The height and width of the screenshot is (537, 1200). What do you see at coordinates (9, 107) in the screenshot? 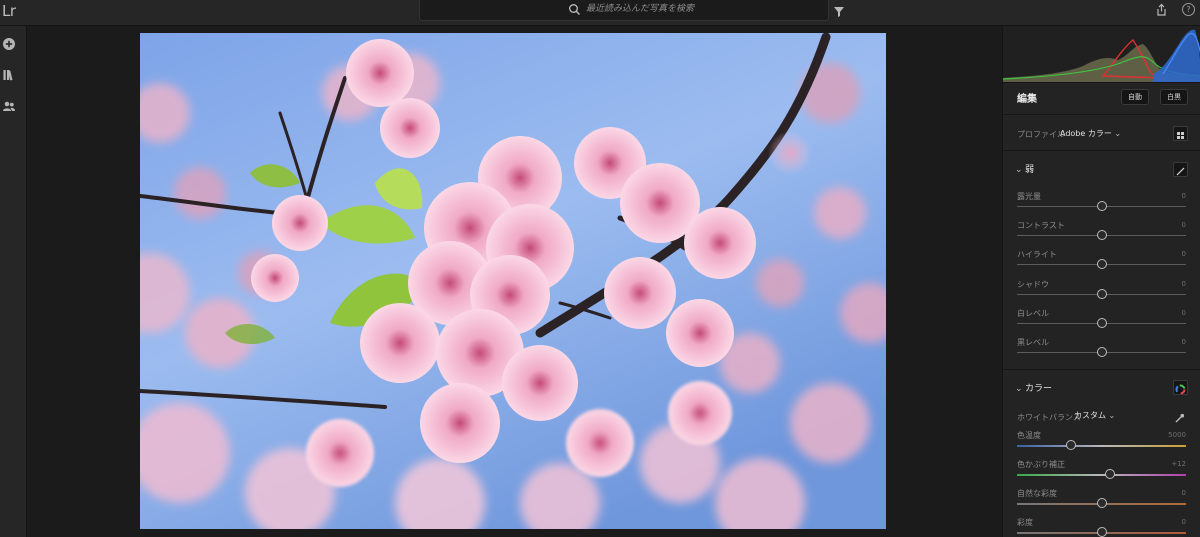
I see `people-icon` at bounding box center [9, 107].